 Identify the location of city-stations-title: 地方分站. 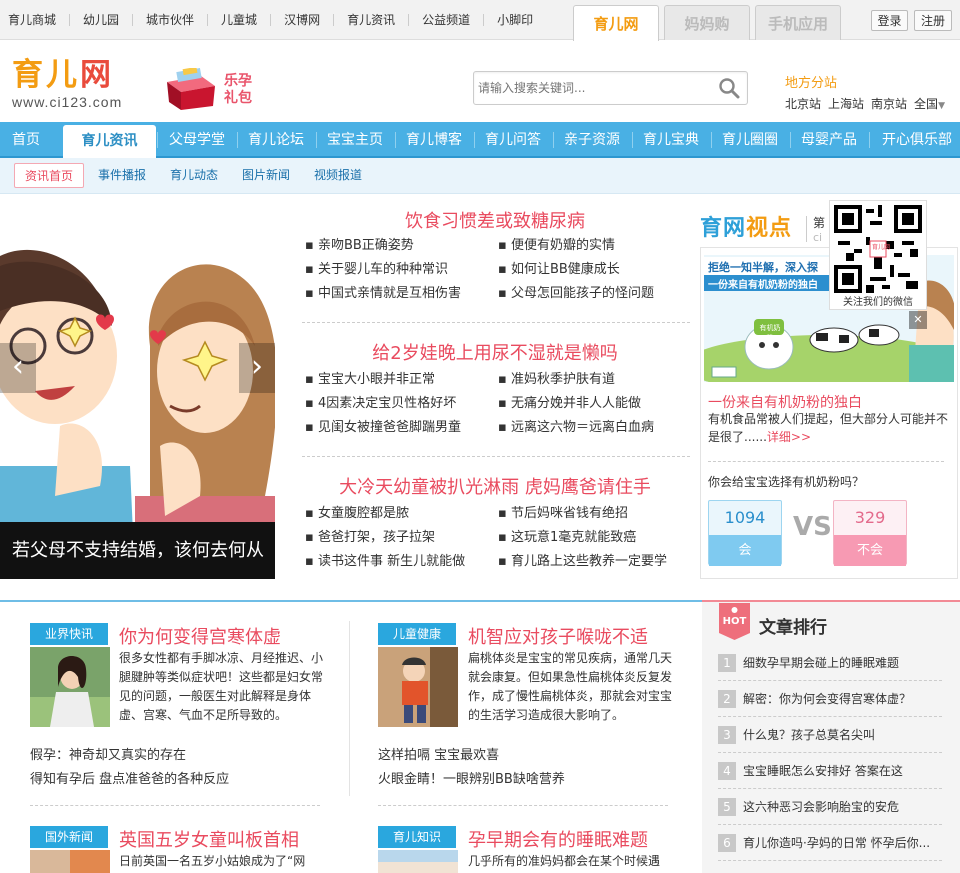
(811, 81).